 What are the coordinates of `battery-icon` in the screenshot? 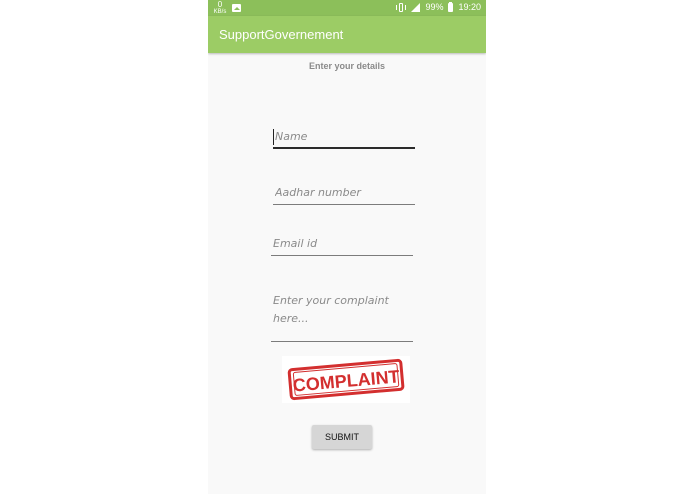 It's located at (451, 6).